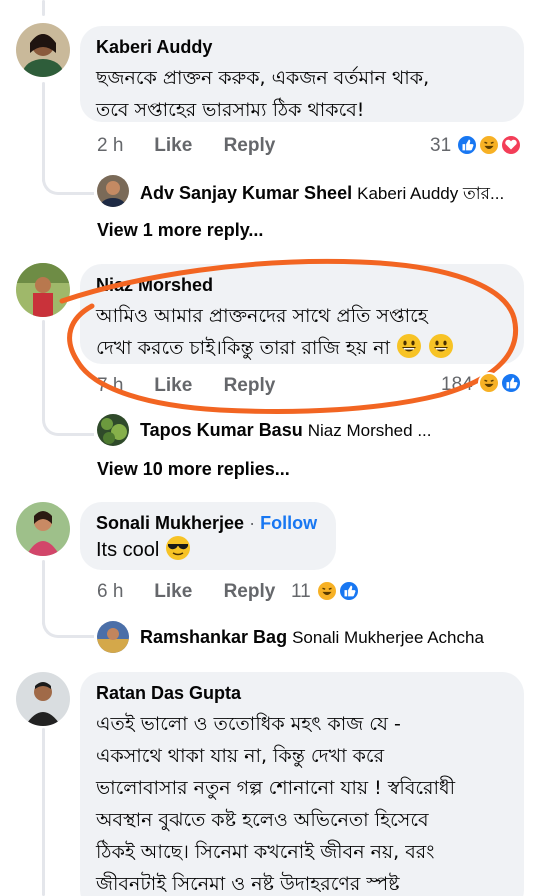 The height and width of the screenshot is (896, 540). Describe the element at coordinates (248, 884) in the screenshot. I see `comment-text-line: জীবনটাই সিনেমা ও নষ্ট উদাহরণের স্পষ্ট` at that location.